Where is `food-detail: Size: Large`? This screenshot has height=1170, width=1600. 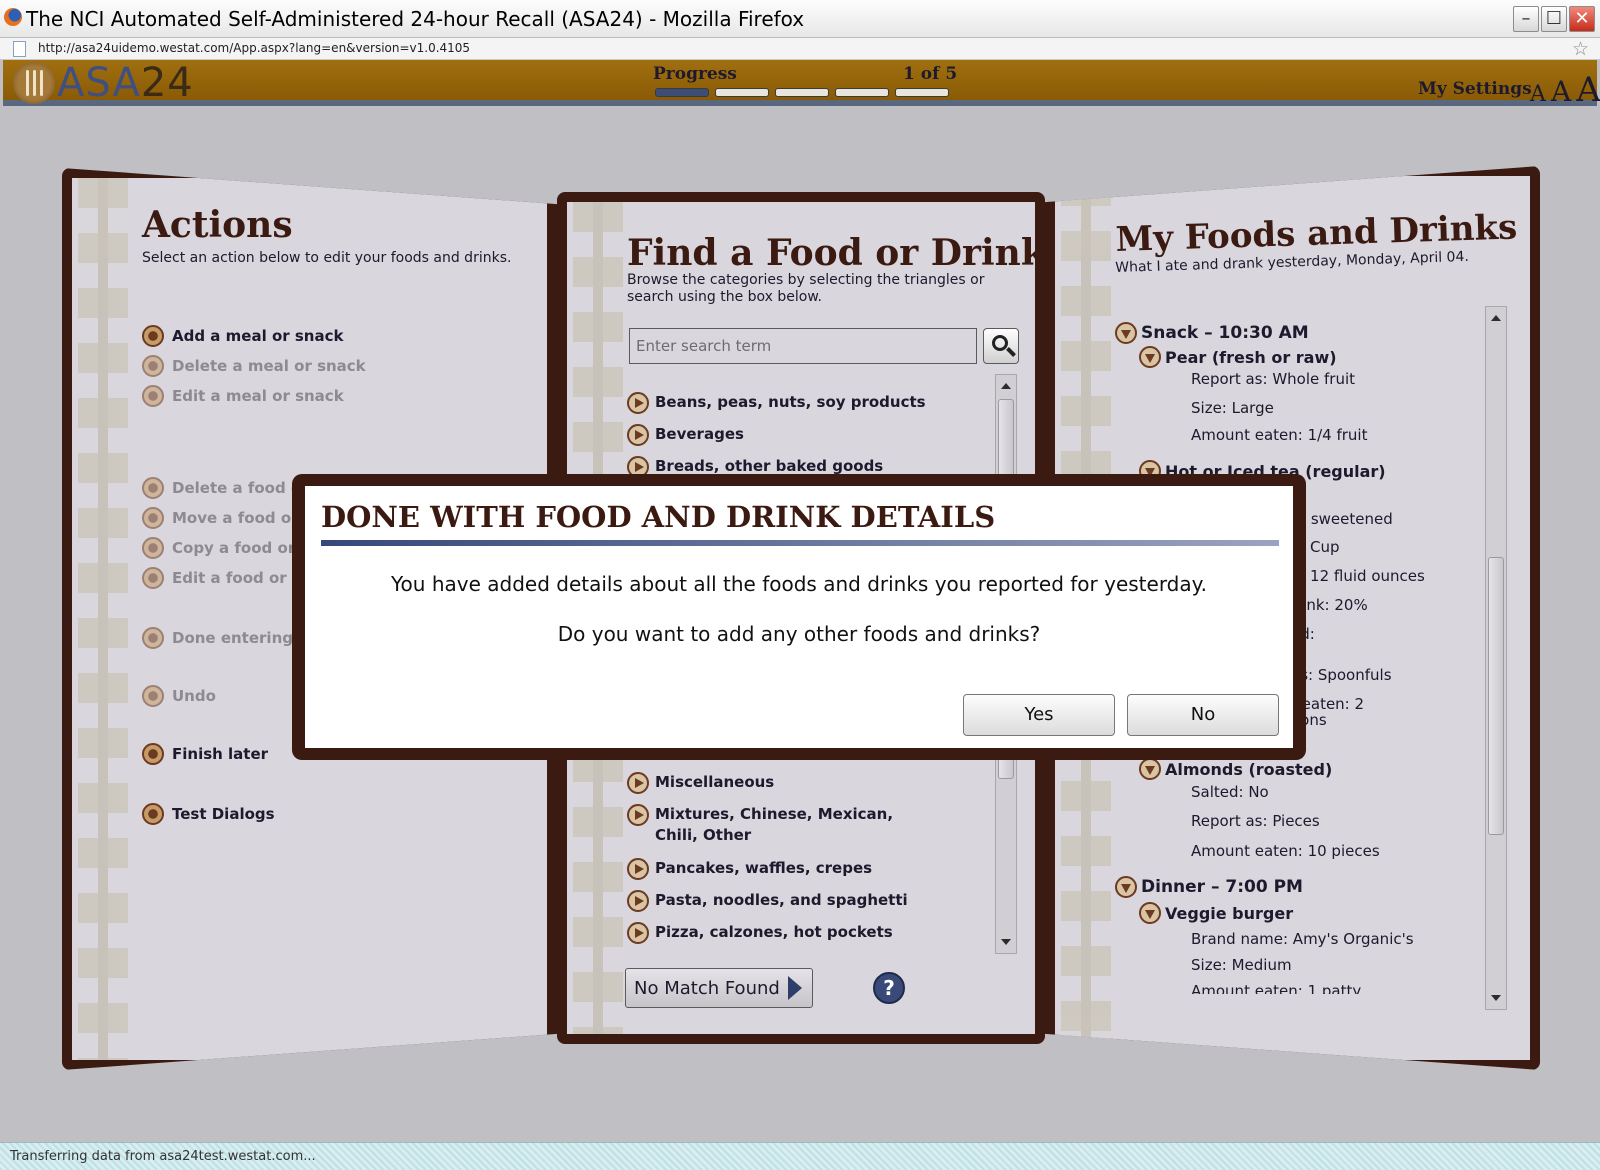
food-detail: Size: Large is located at coordinates (1232, 408).